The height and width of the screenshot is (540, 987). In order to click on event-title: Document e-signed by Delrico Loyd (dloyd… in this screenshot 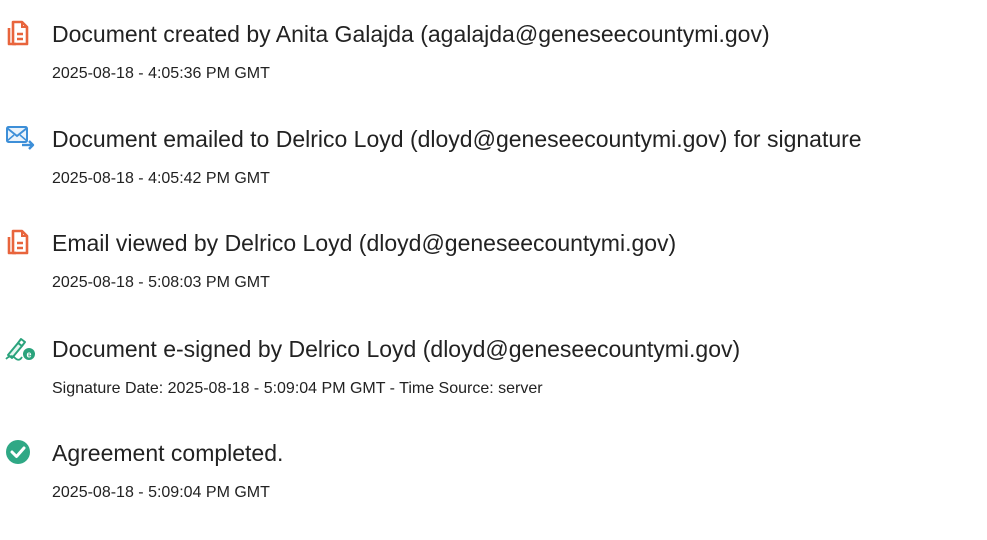, I will do `click(396, 349)`.